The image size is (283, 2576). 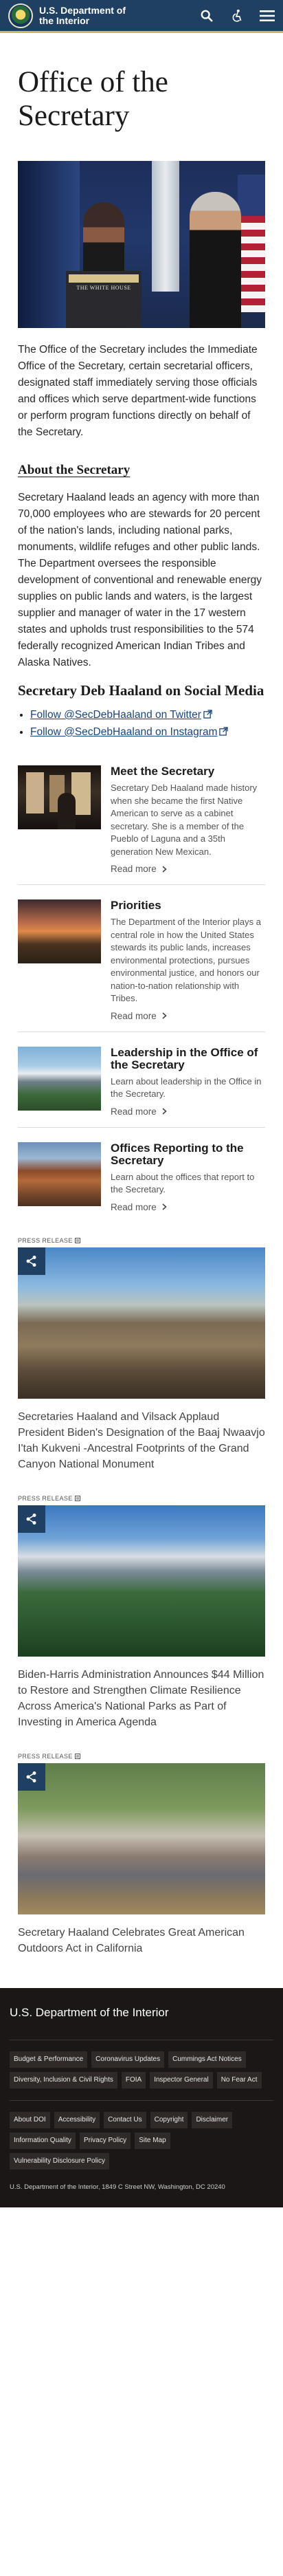 I want to click on about-heading: About the Secretary, so click(x=141, y=470).